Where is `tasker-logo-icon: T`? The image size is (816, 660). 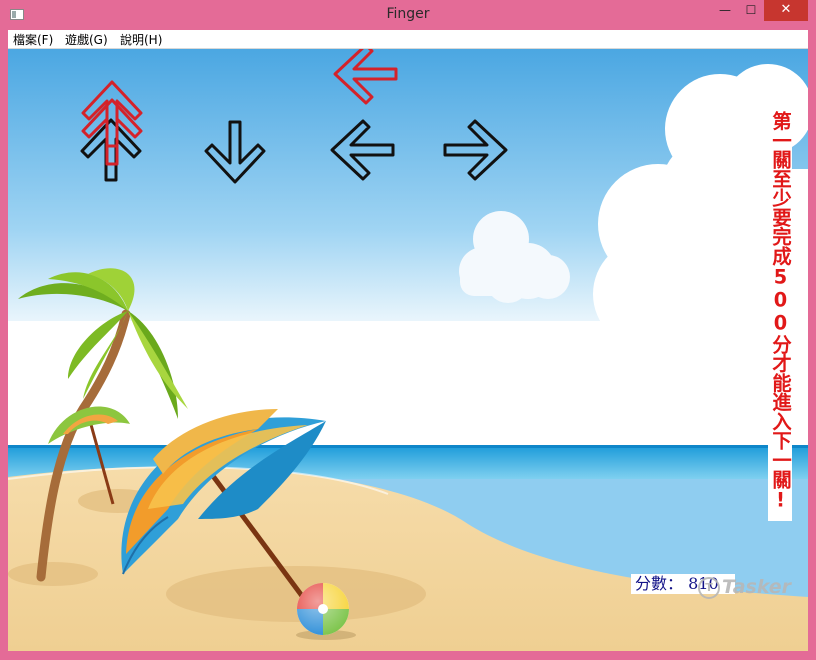
tasker-logo-icon: T is located at coordinates (709, 587).